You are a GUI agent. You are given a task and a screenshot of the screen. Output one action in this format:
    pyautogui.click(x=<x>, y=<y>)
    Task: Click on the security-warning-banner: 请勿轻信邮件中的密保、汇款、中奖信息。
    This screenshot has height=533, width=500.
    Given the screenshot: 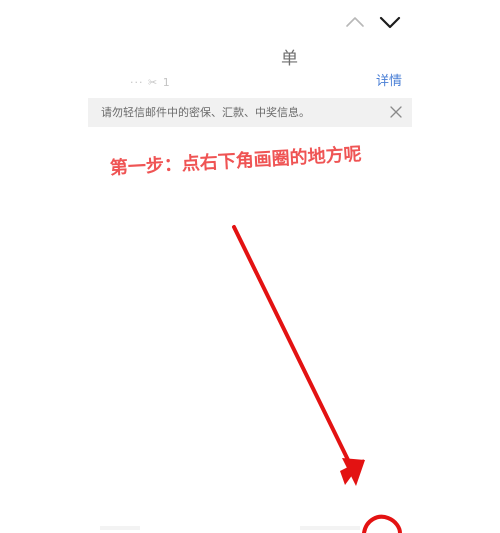 What is the action you would take?
    pyautogui.click(x=250, y=112)
    